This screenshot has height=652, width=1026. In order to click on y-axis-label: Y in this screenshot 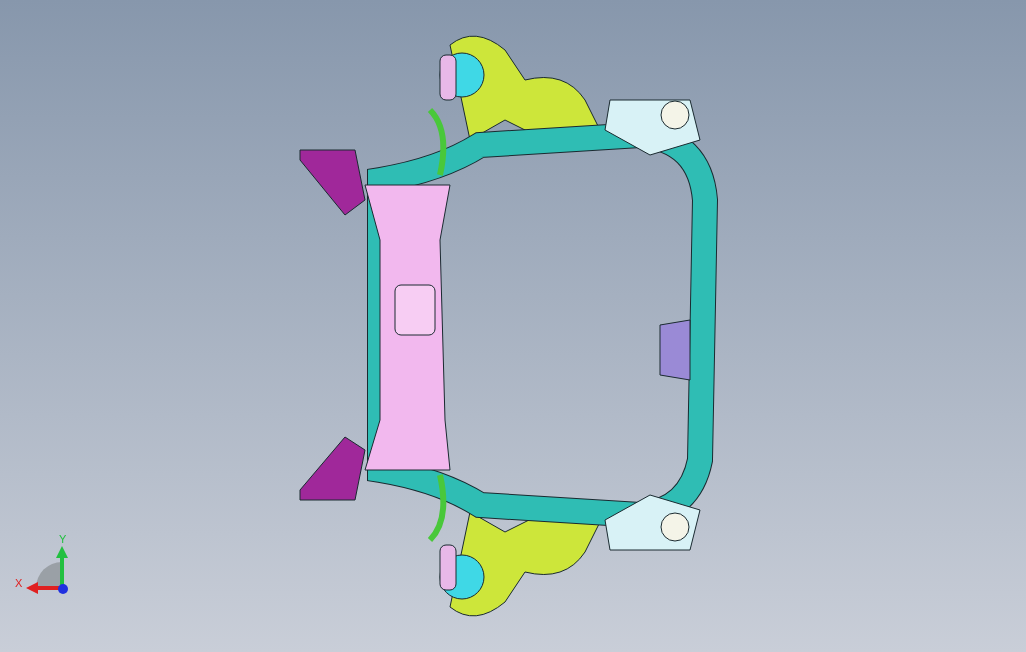, I will do `click(63, 539)`.